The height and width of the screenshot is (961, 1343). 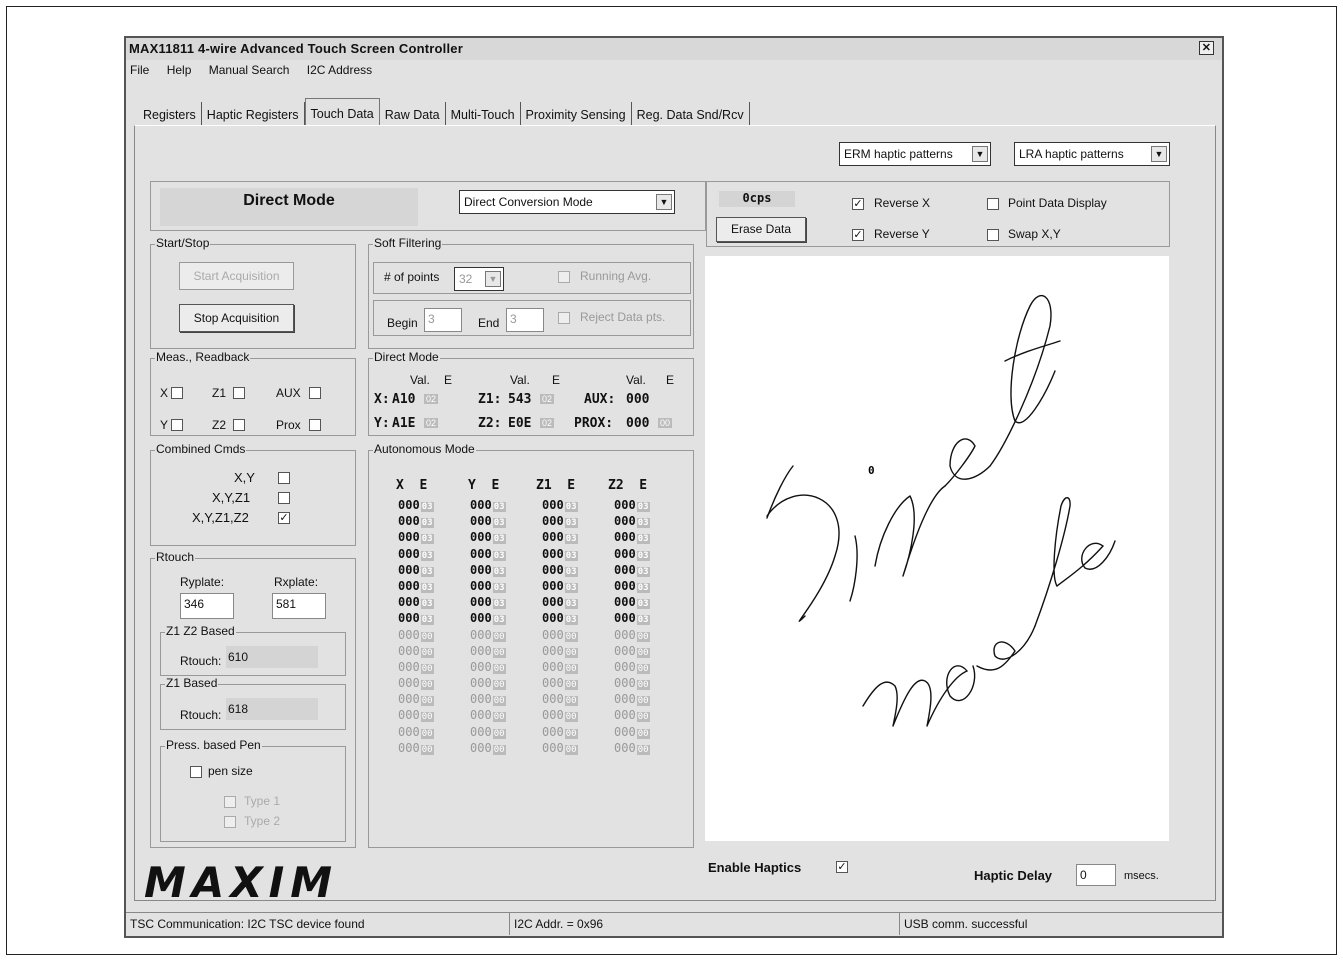 I want to click on tab-registers: Registers, so click(x=170, y=114).